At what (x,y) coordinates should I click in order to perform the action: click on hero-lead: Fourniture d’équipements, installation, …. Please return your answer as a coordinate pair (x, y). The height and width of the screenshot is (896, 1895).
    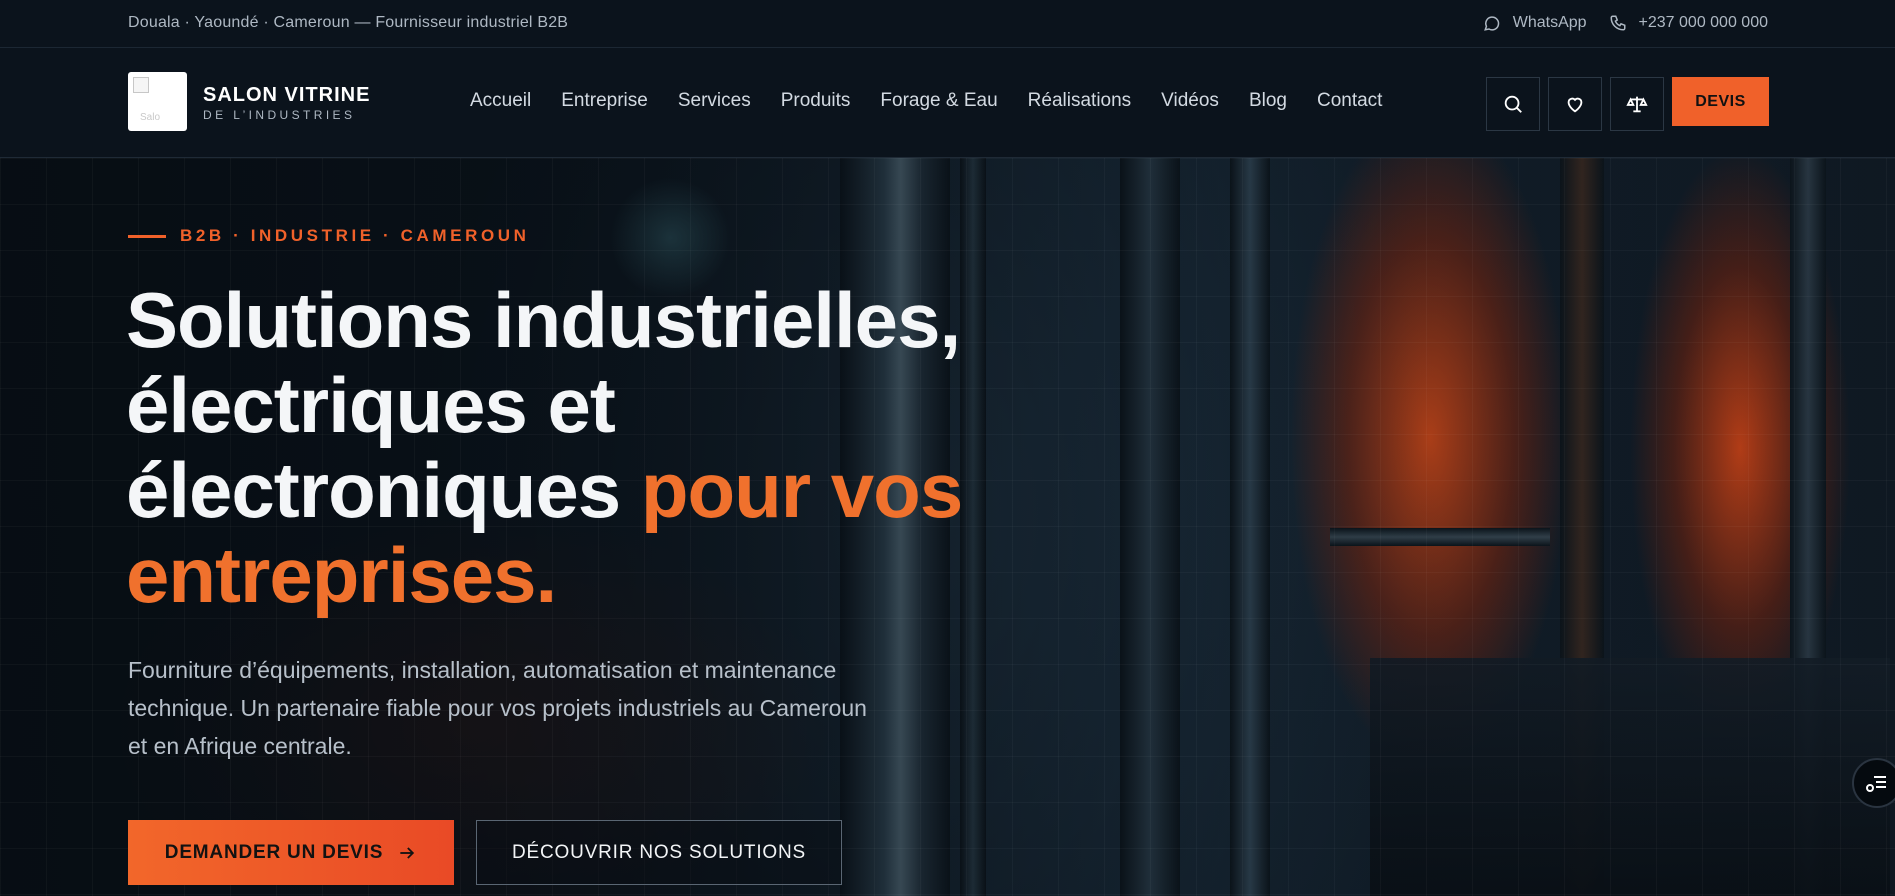
    Looking at the image, I should click on (497, 708).